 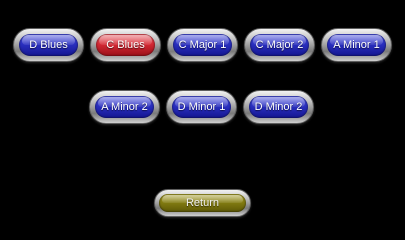 I want to click on button-face: D Minor 2, so click(x=278, y=107).